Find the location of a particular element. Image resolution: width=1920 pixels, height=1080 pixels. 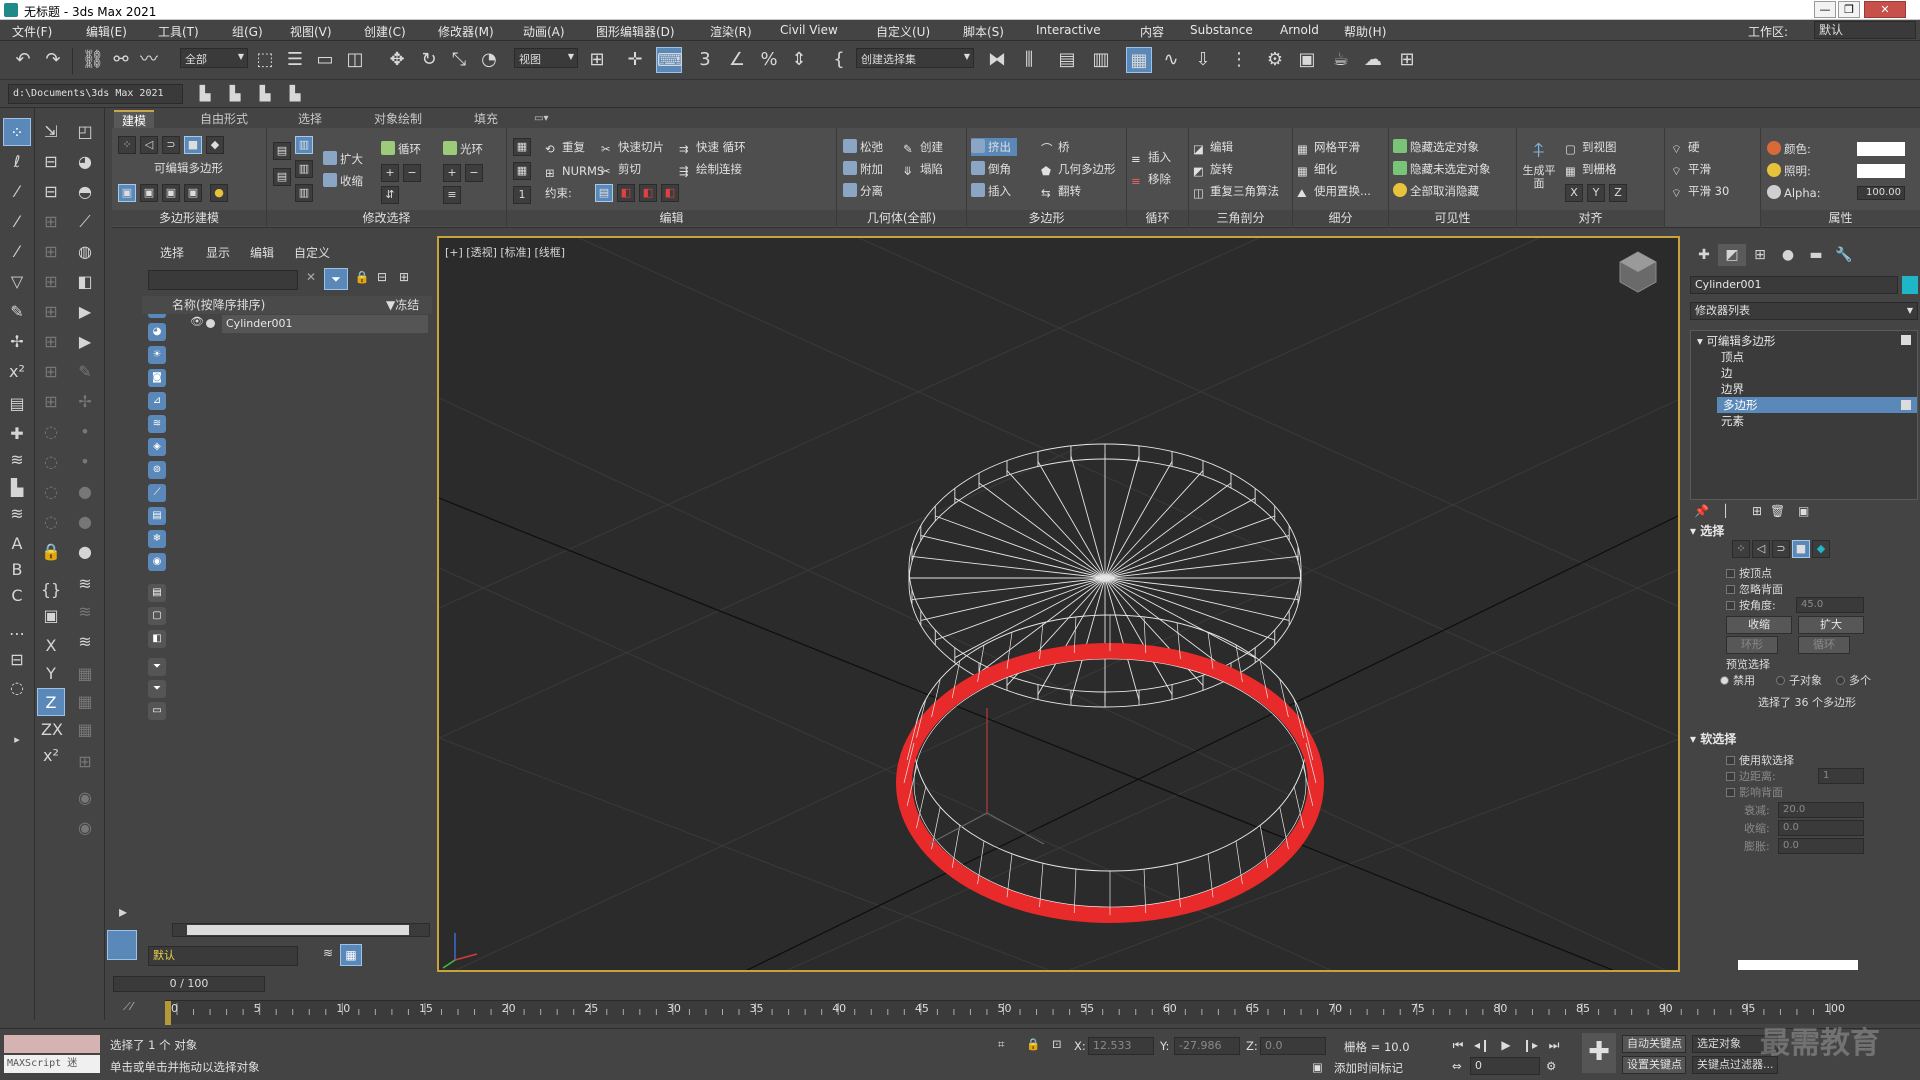

set-key-big-icon: ✚ is located at coordinates (1599, 1053).